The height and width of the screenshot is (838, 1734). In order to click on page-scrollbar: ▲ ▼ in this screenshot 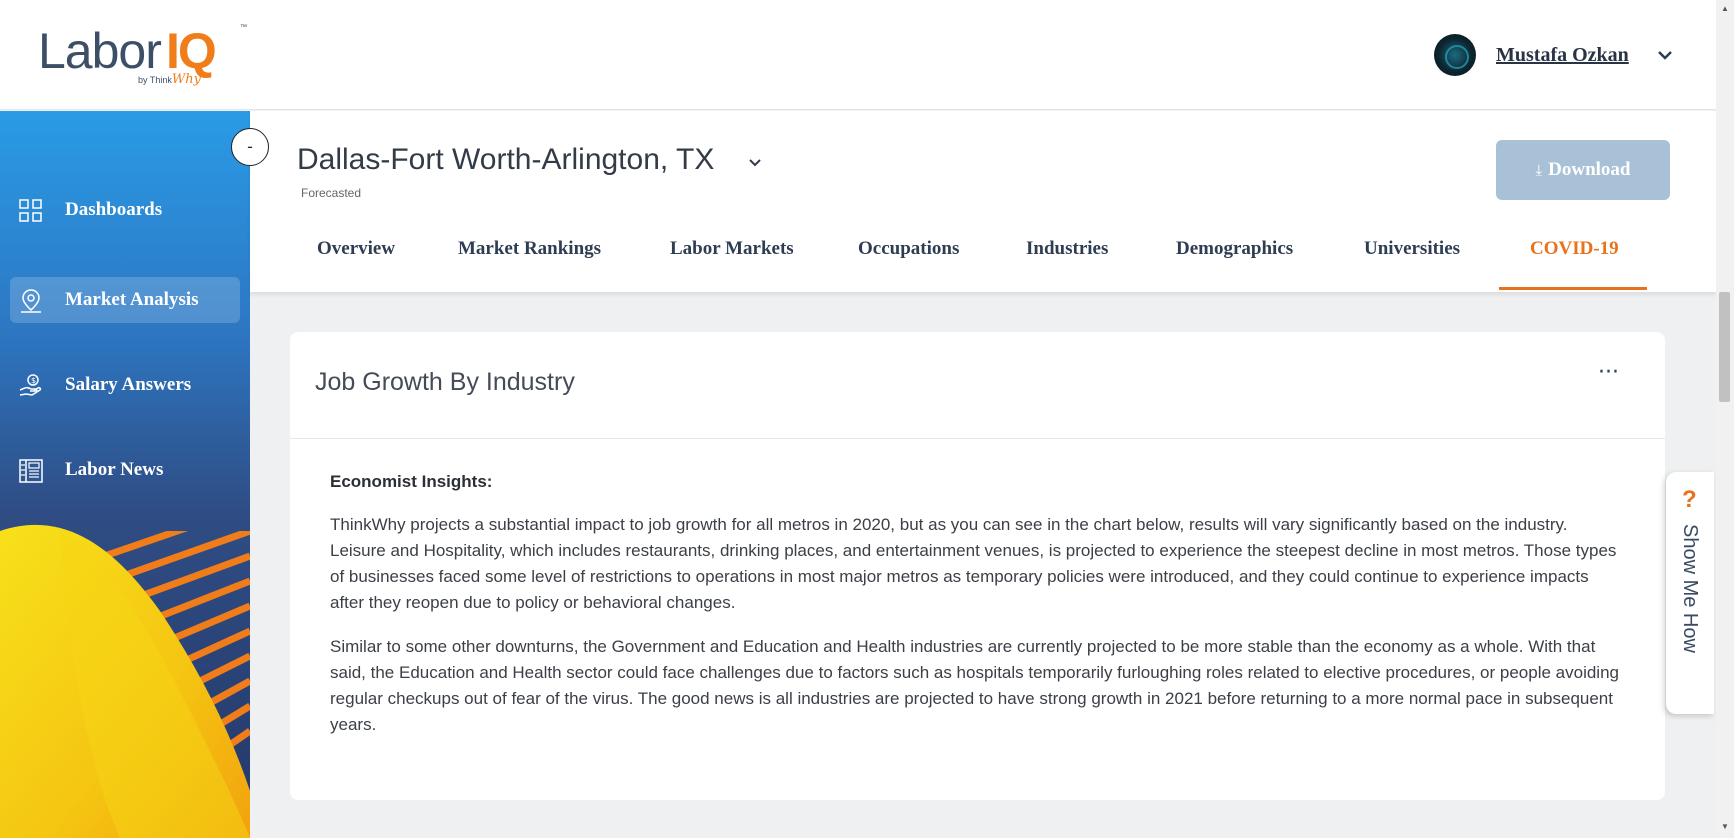, I will do `click(1725, 419)`.